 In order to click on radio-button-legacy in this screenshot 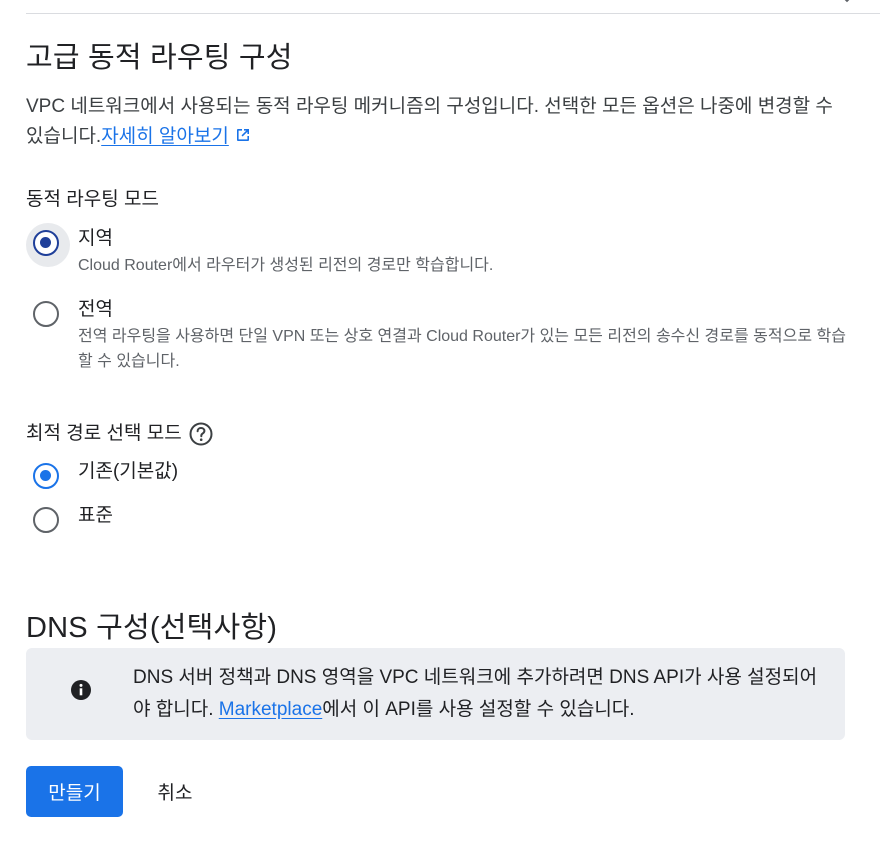, I will do `click(48, 478)`.